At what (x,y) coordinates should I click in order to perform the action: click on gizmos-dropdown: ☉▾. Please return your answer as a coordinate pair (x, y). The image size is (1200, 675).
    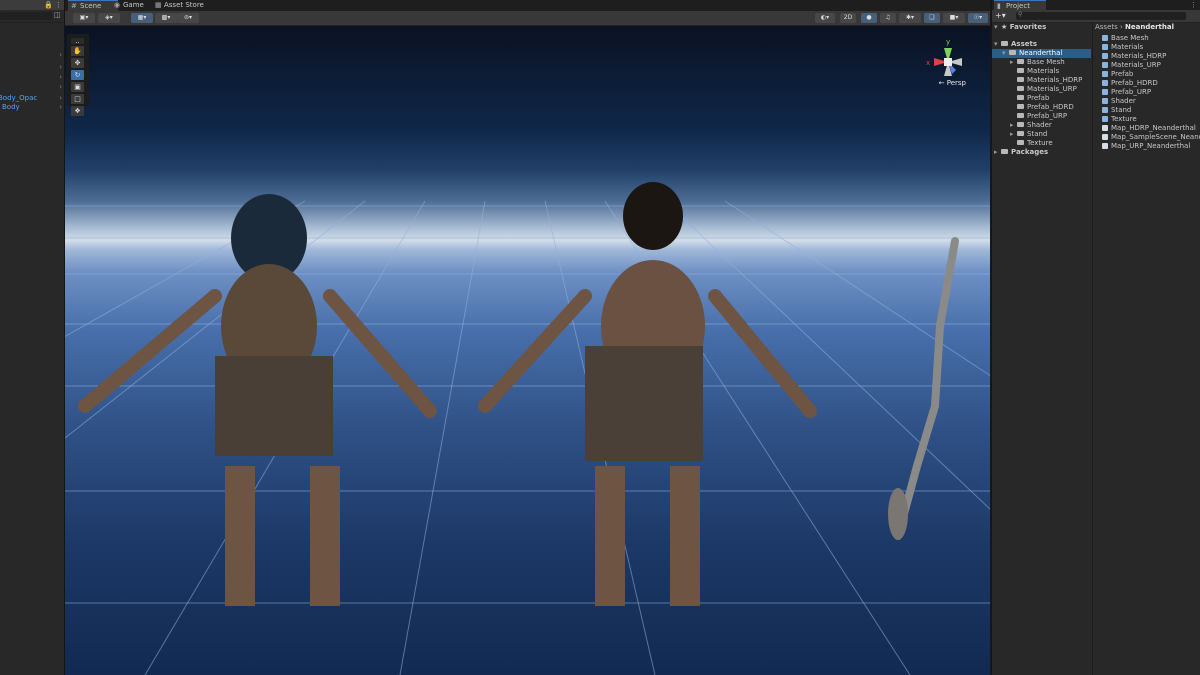
    Looking at the image, I should click on (978, 18).